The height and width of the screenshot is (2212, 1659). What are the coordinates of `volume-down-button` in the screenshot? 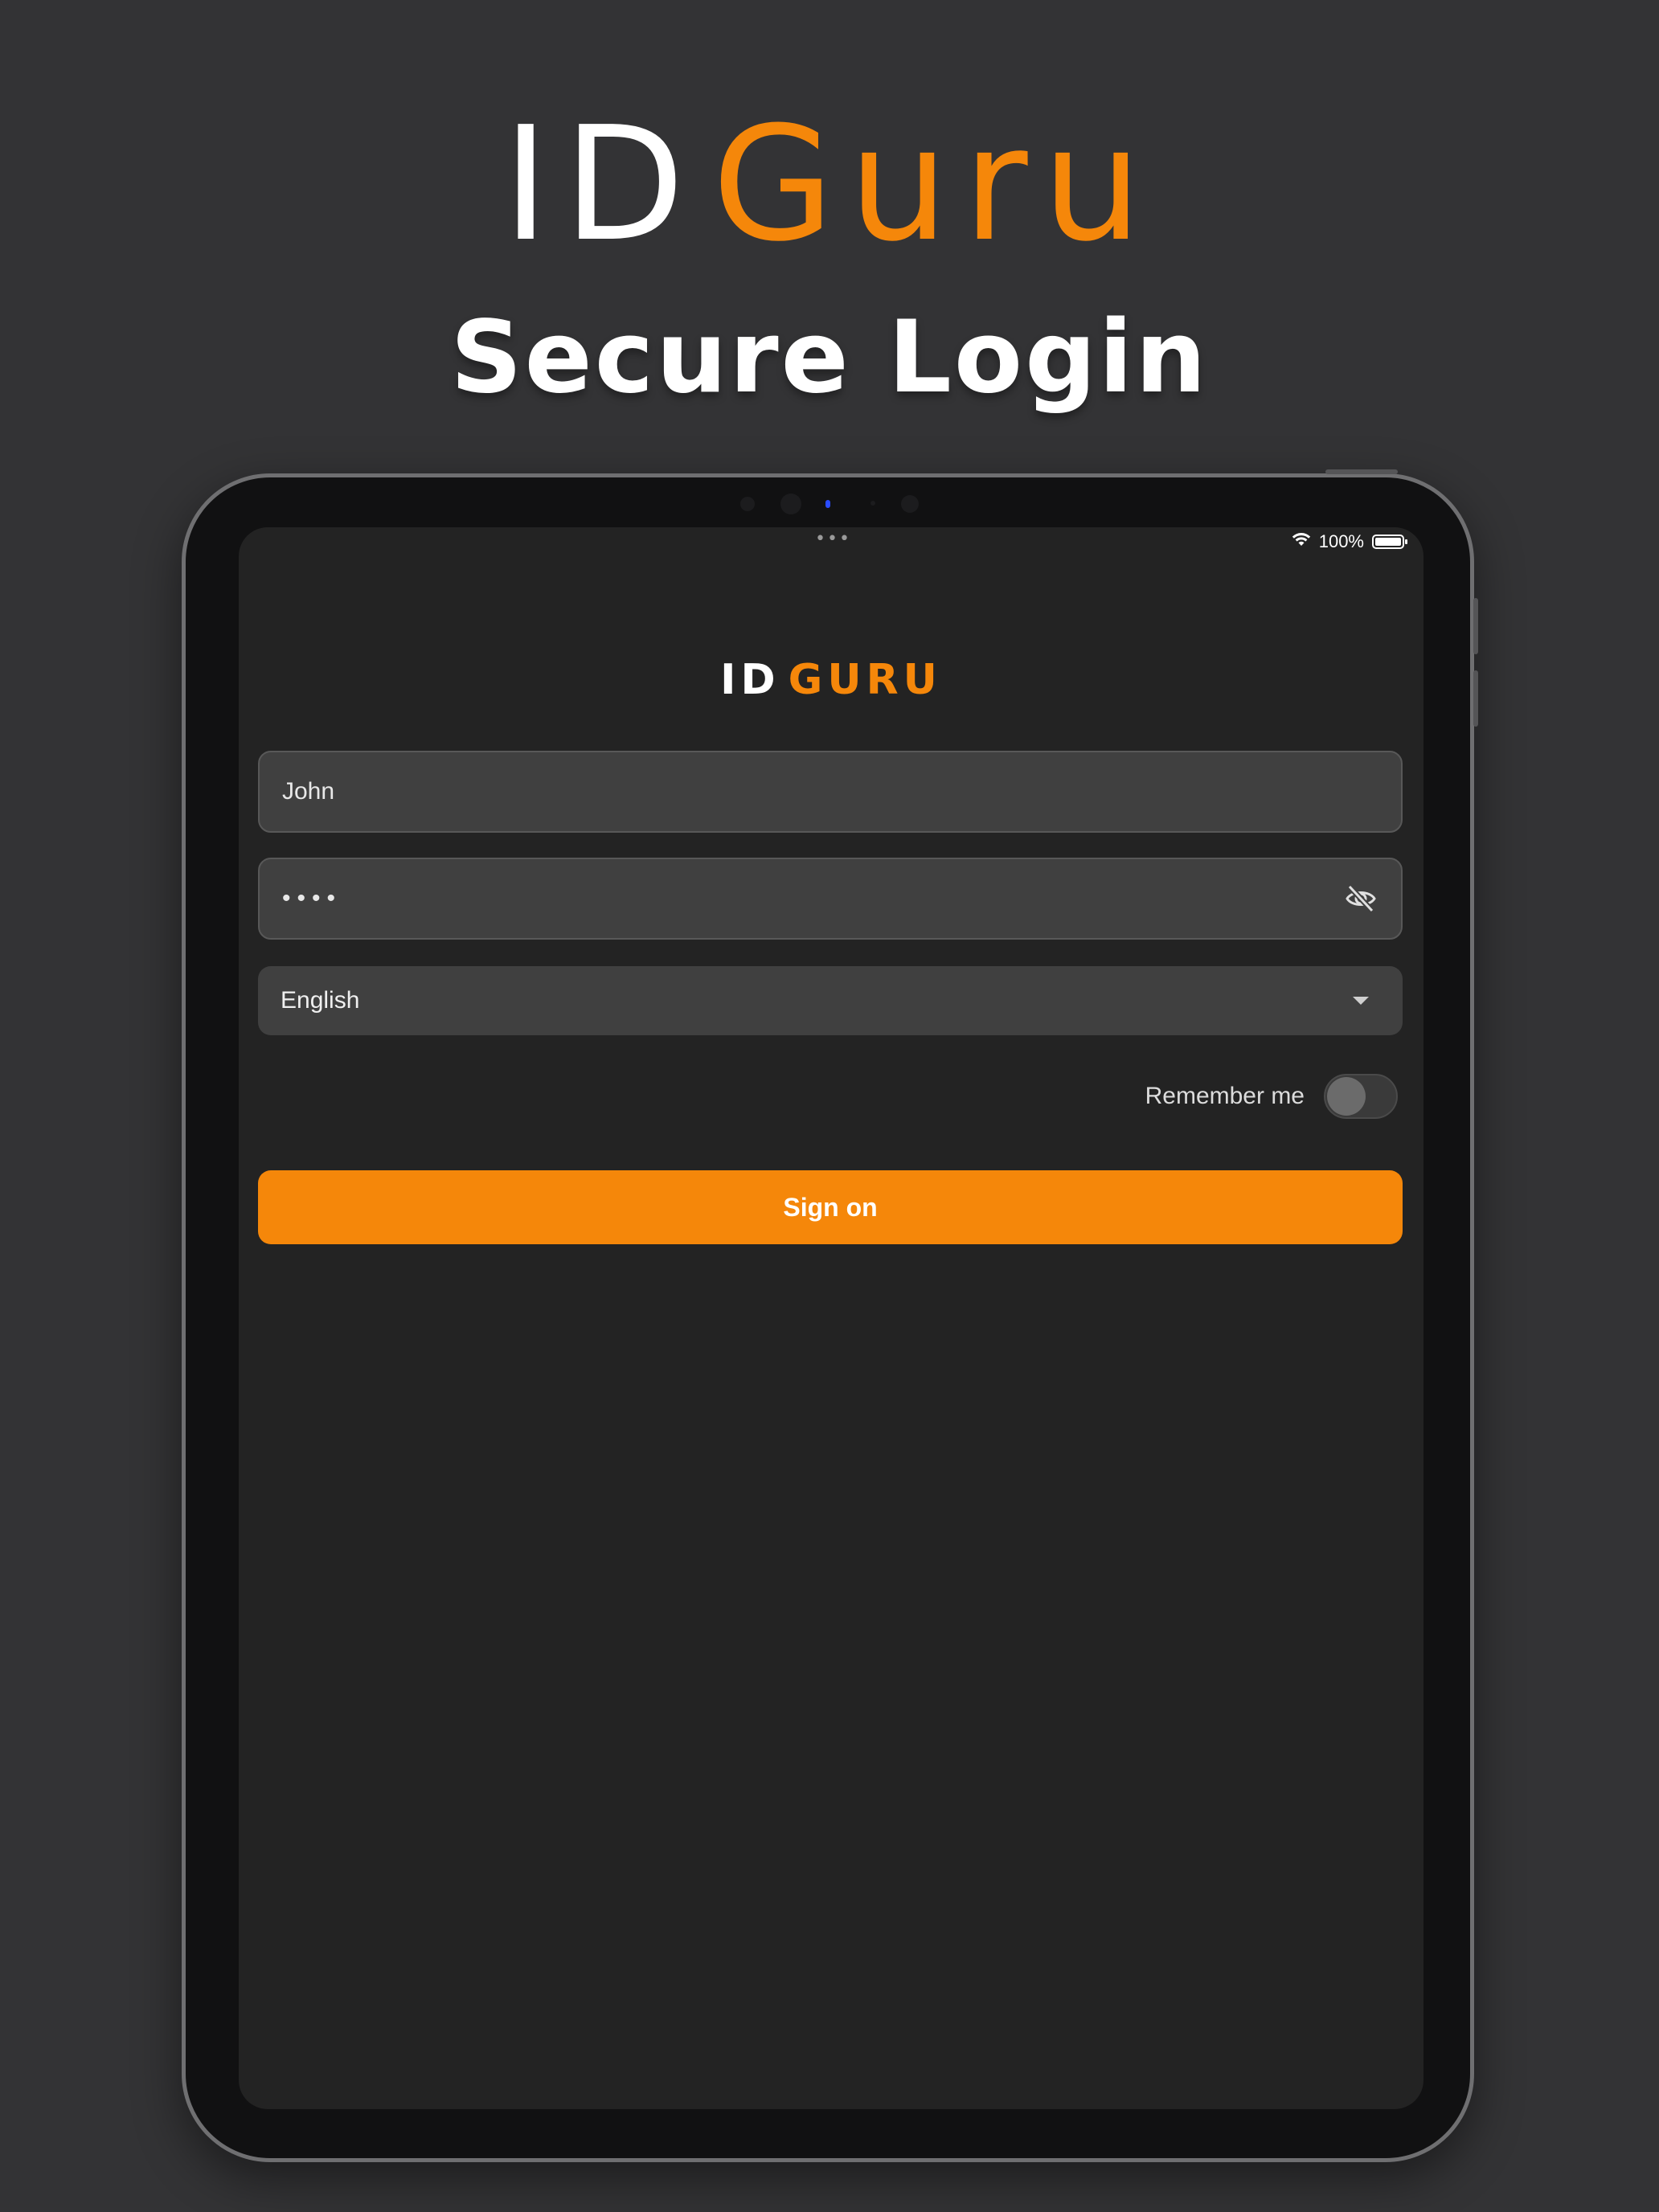 It's located at (1475, 698).